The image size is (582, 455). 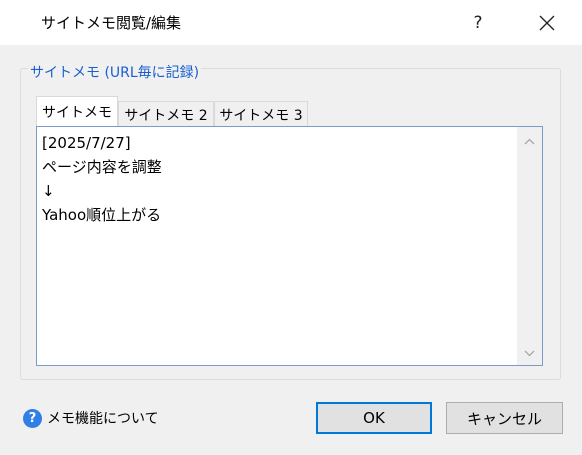 I want to click on help-link-label: メモ機能について, so click(x=103, y=418).